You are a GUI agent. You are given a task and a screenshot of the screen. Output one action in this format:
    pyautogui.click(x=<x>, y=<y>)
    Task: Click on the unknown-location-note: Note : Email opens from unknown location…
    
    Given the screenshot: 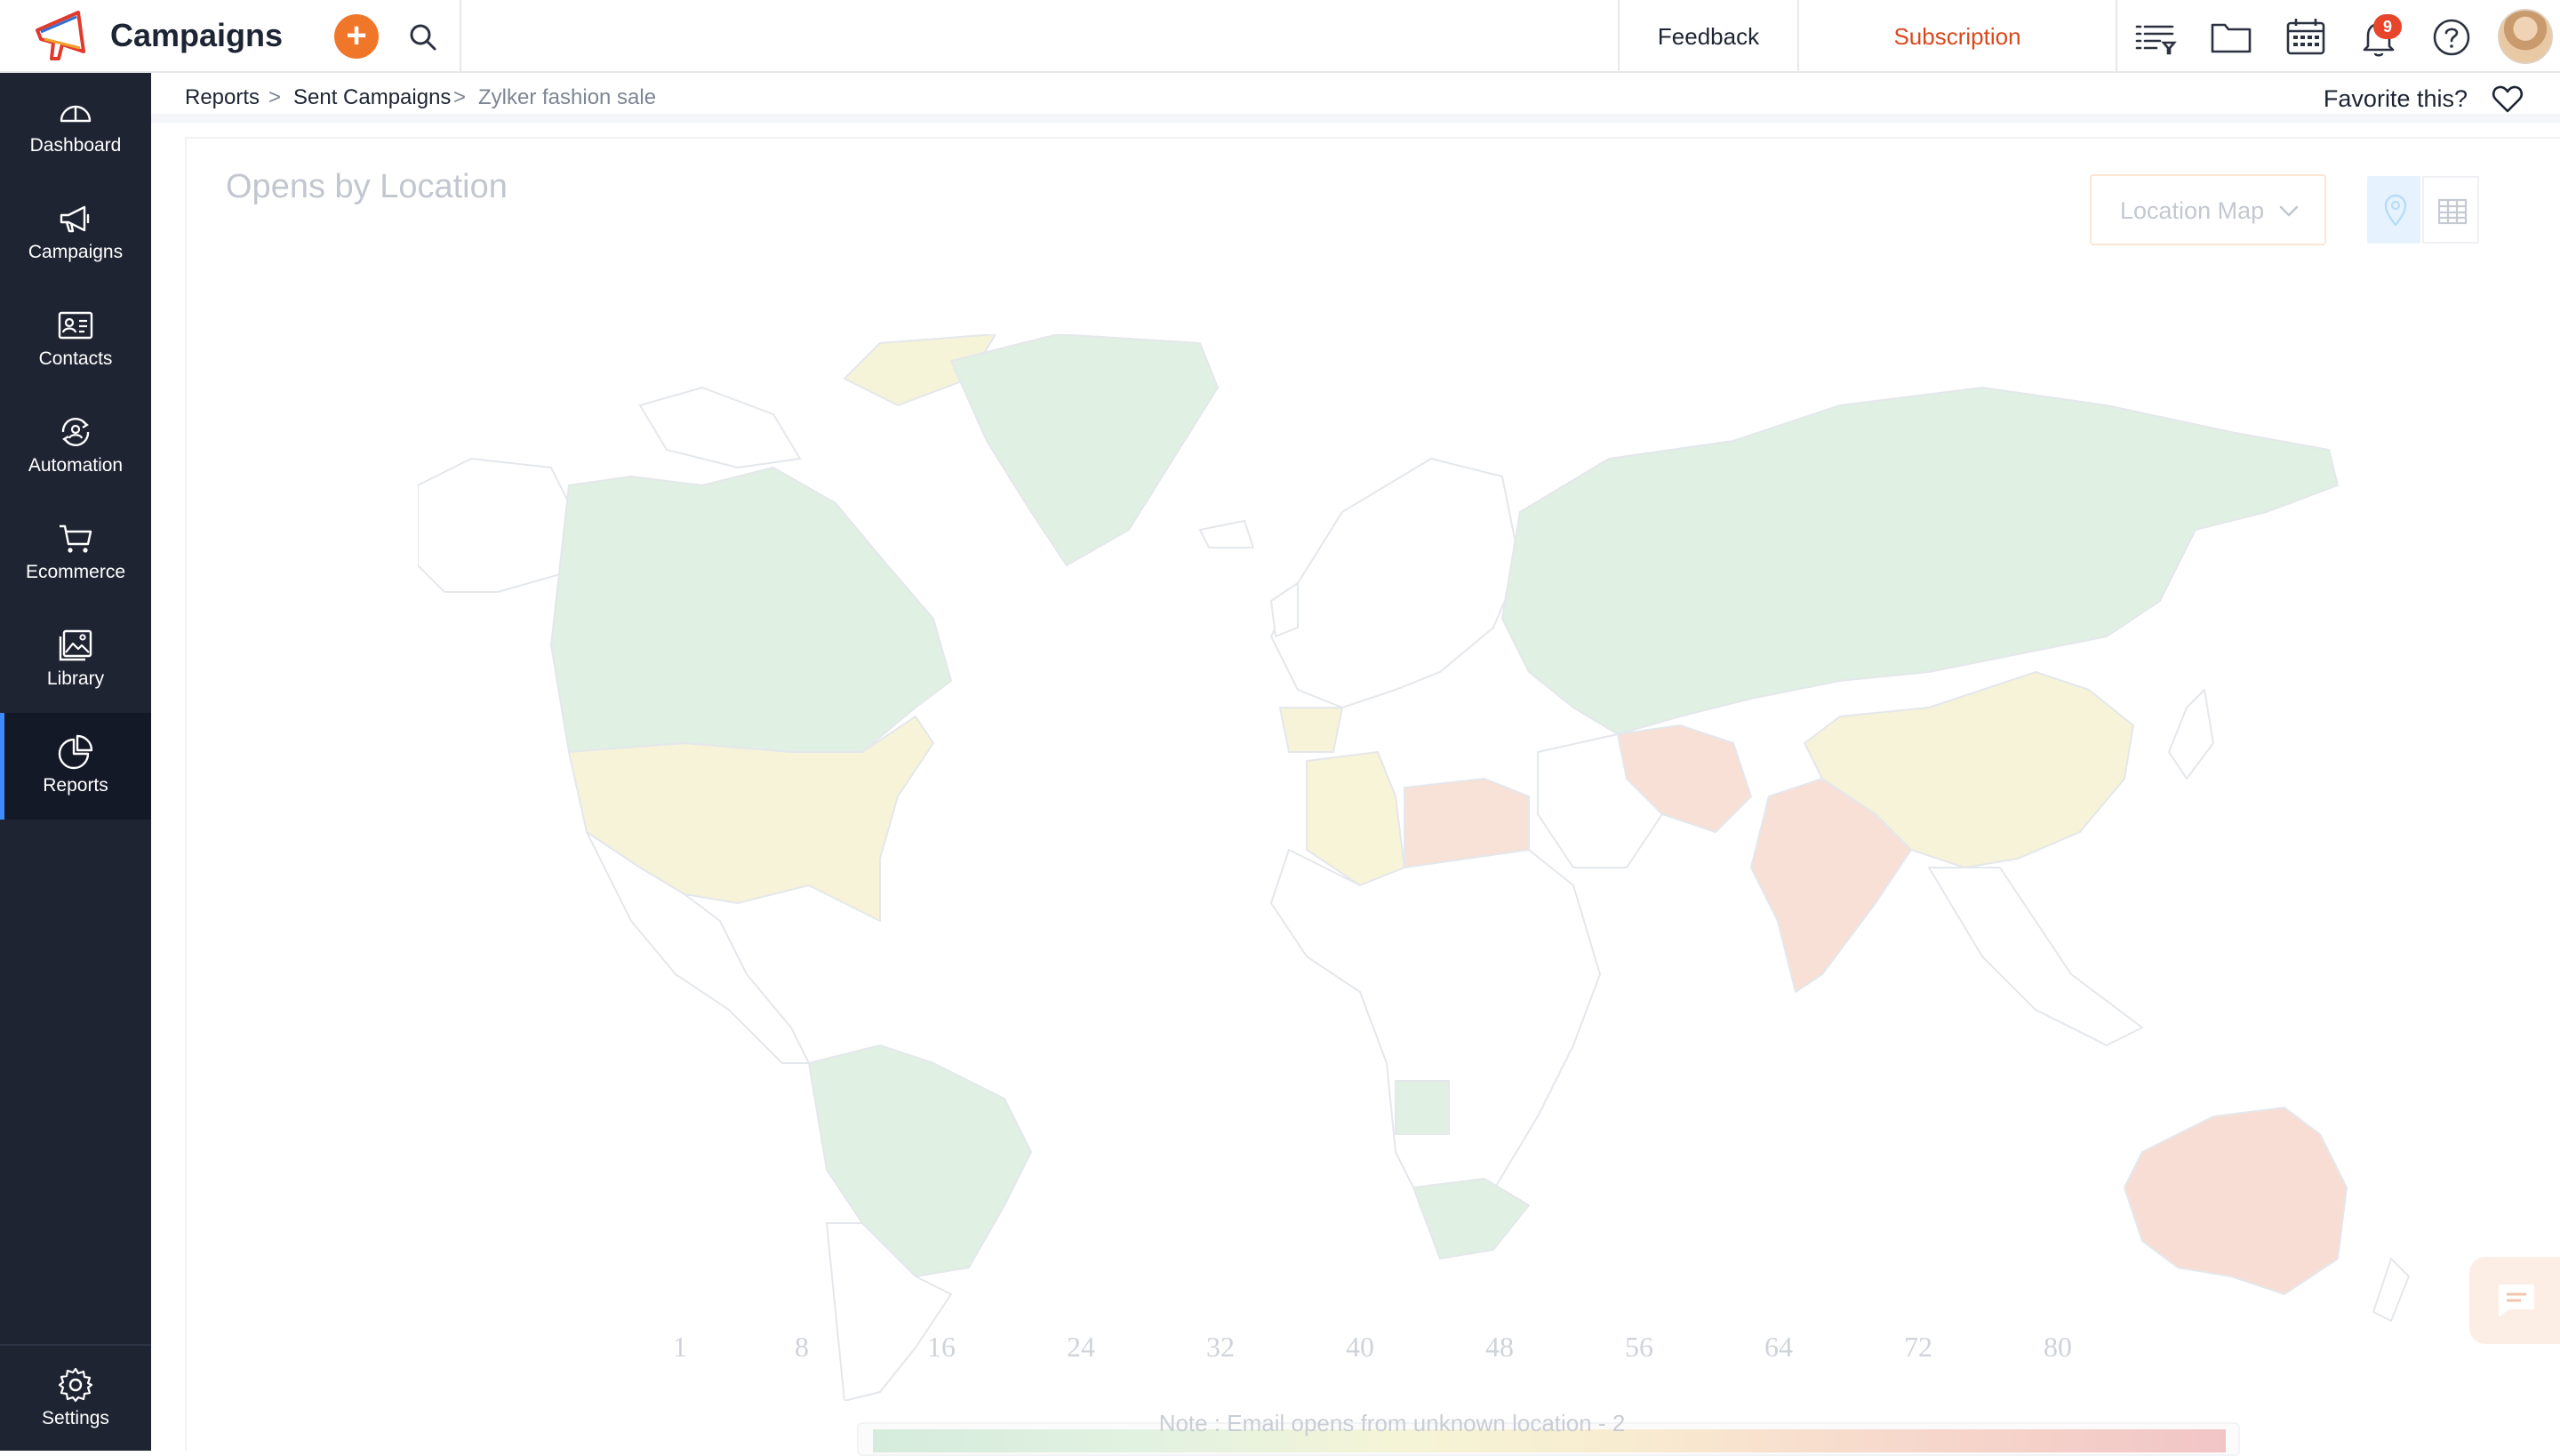 What is the action you would take?
    pyautogui.click(x=1392, y=1423)
    